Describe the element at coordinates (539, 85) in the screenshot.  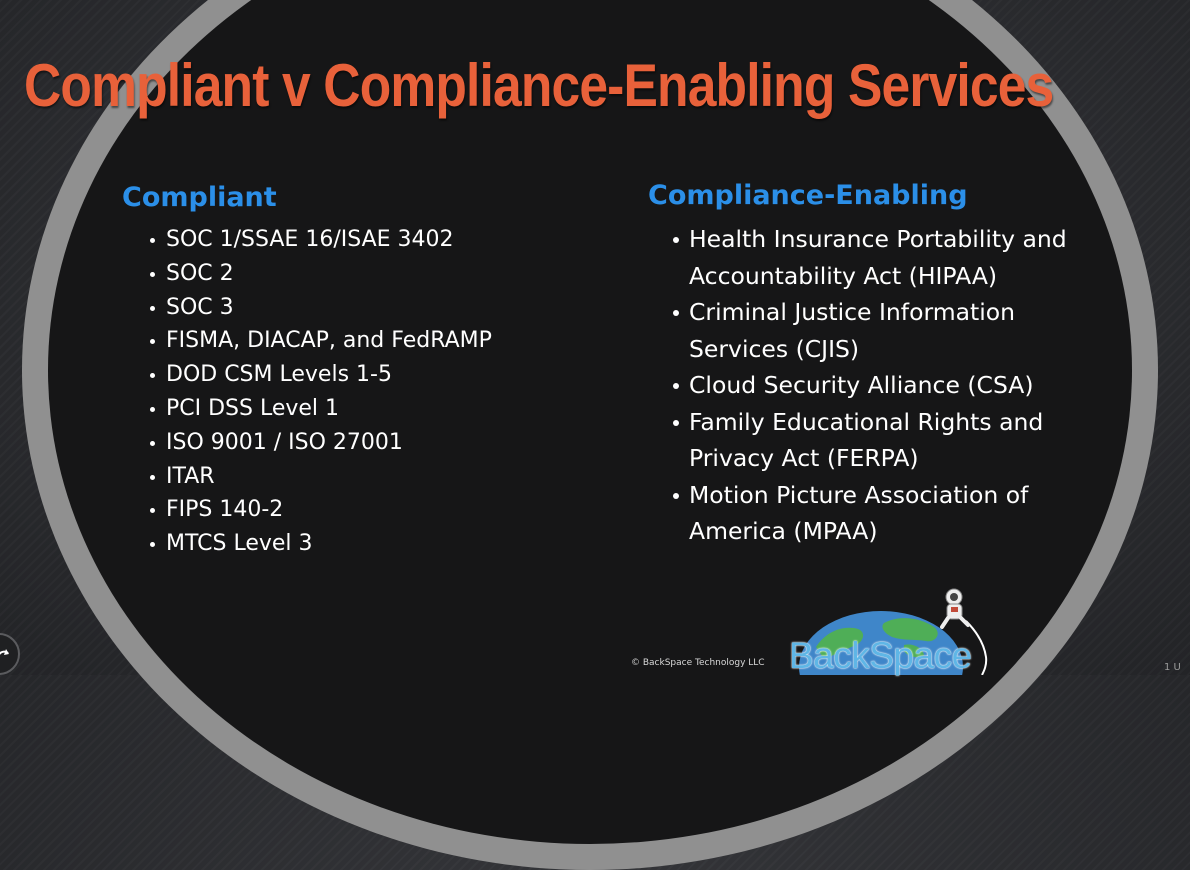
I see `slide-title: Compliant v Compliance-Enabling Services` at that location.